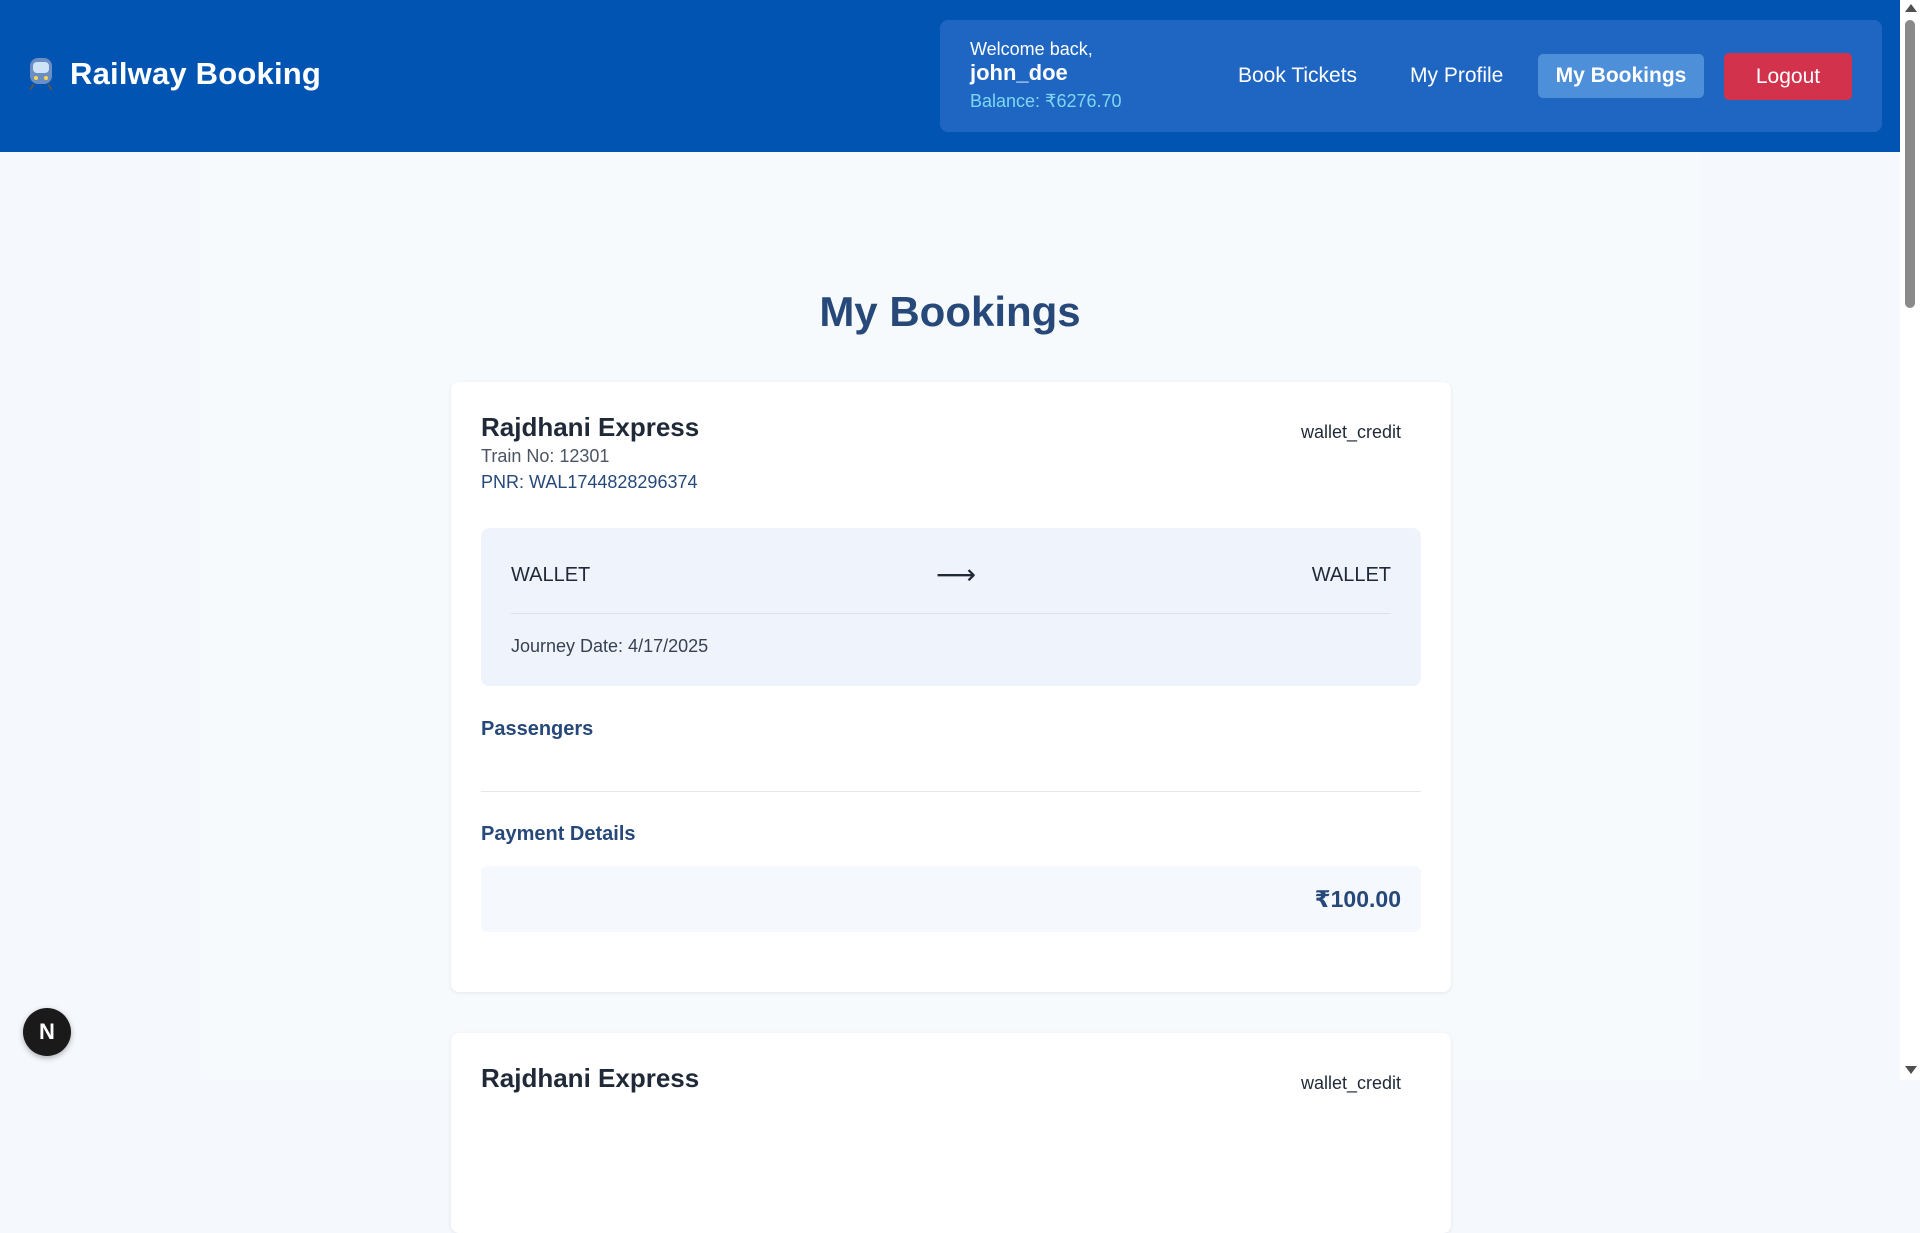 The width and height of the screenshot is (1920, 1233). I want to click on nav-my-profile: My Profile, so click(1456, 76).